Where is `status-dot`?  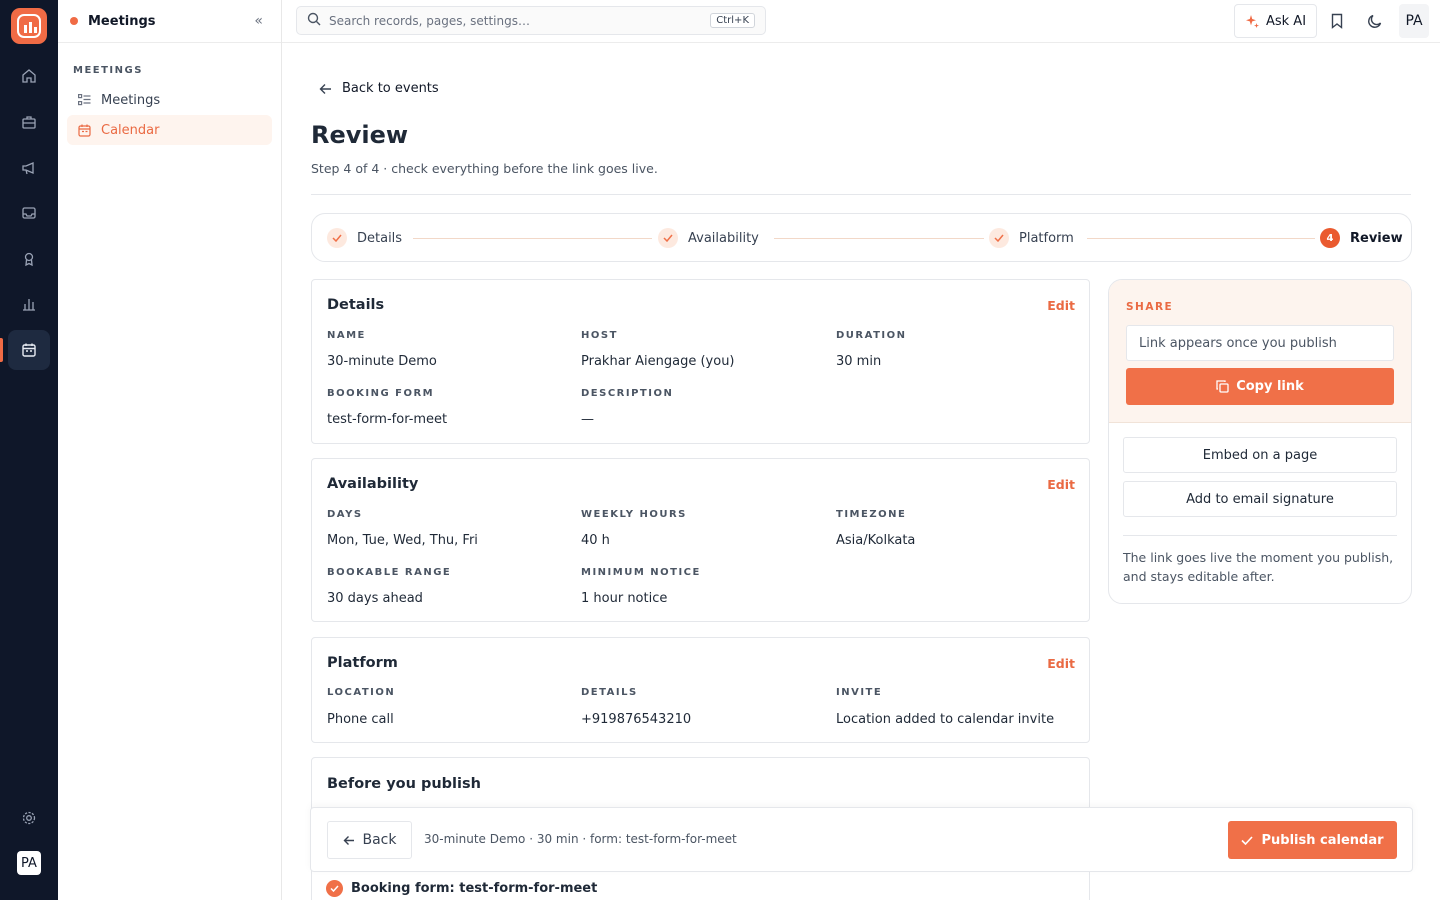 status-dot is located at coordinates (74, 21).